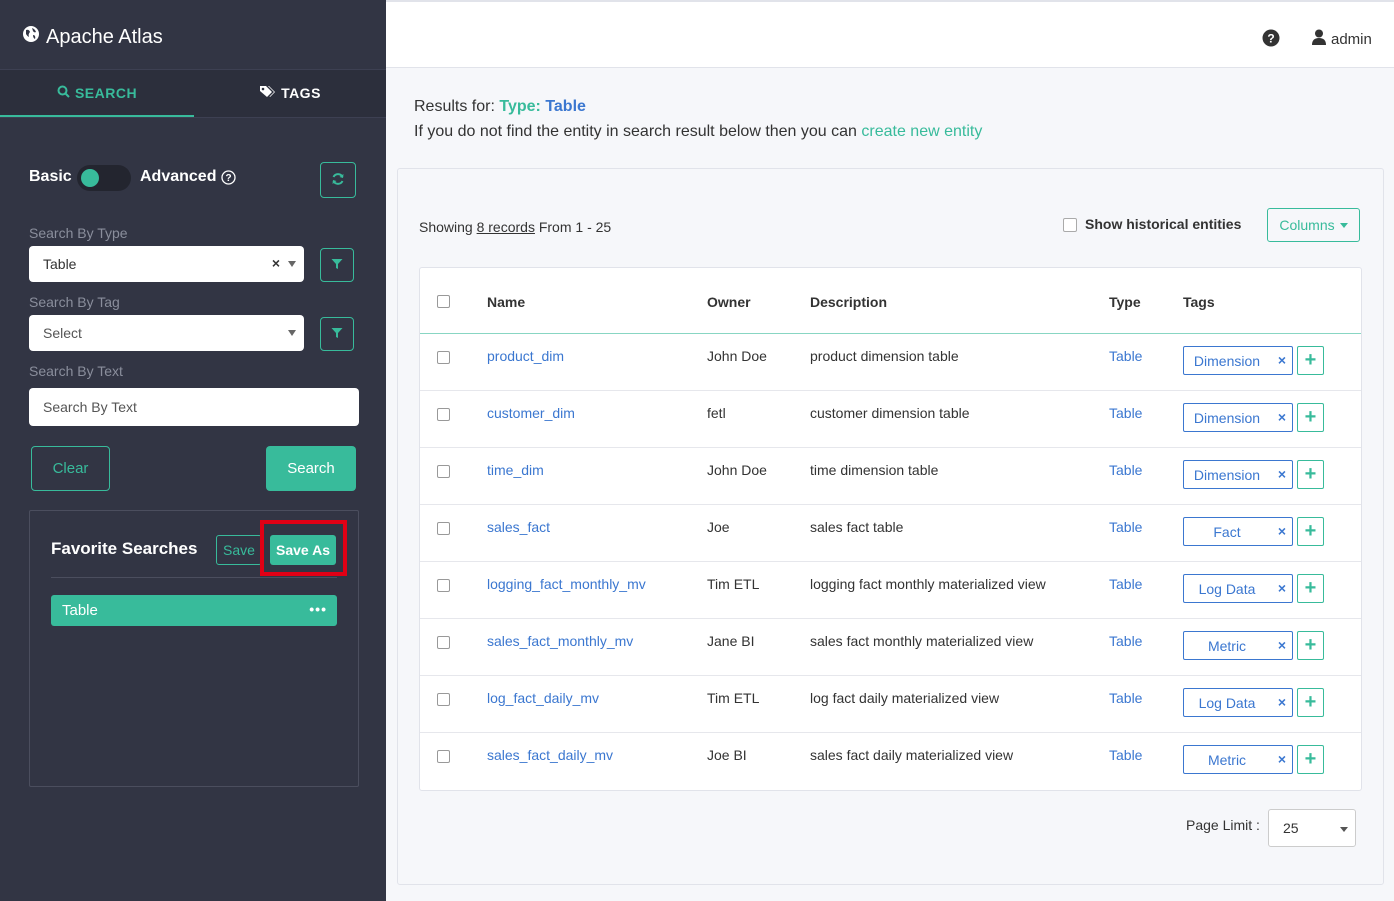  I want to click on tag-select: Select, so click(166, 333).